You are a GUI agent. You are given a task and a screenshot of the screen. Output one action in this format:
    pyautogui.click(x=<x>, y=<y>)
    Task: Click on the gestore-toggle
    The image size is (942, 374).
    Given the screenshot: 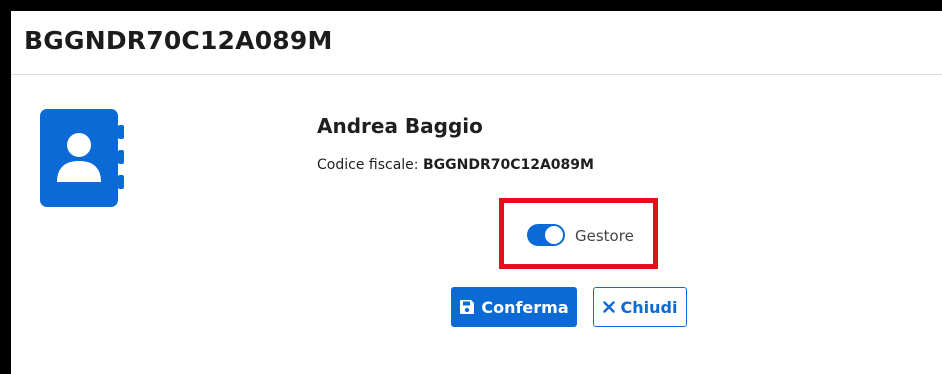 What is the action you would take?
    pyautogui.click(x=546, y=235)
    